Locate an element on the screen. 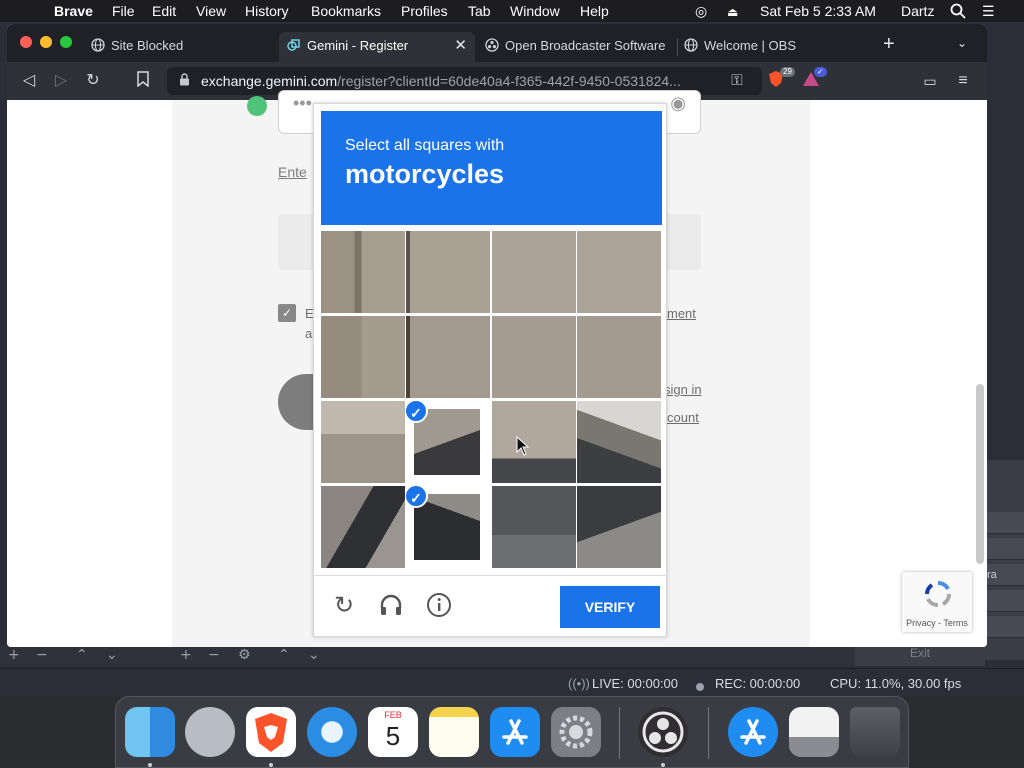 The image size is (1024, 768). calendar-icon: FEB 5 is located at coordinates (393, 732).